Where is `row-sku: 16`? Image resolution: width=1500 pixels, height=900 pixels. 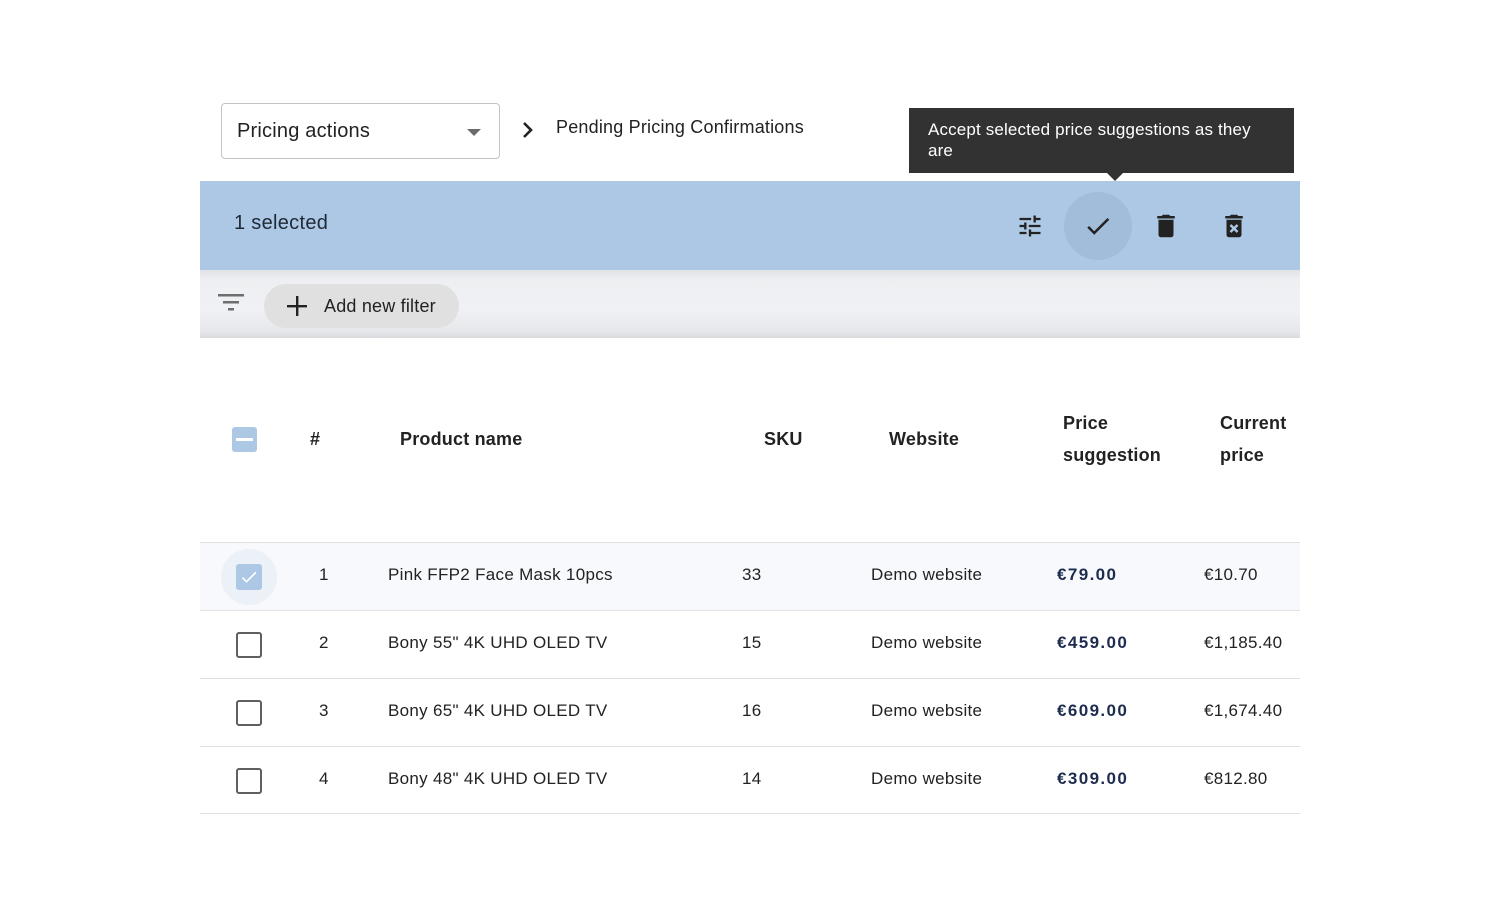
row-sku: 16 is located at coordinates (752, 710).